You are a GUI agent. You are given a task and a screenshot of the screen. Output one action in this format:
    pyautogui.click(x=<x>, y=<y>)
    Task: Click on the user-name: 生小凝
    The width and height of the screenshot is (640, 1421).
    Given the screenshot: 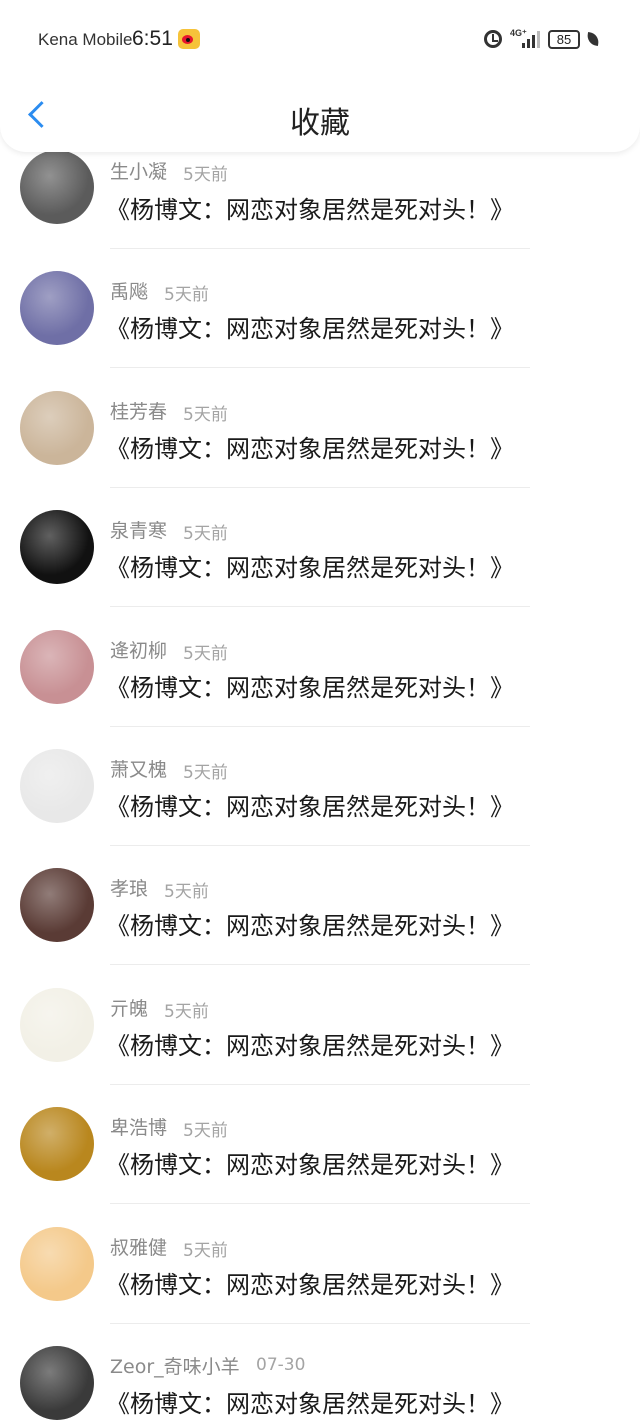 What is the action you would take?
    pyautogui.click(x=138, y=170)
    